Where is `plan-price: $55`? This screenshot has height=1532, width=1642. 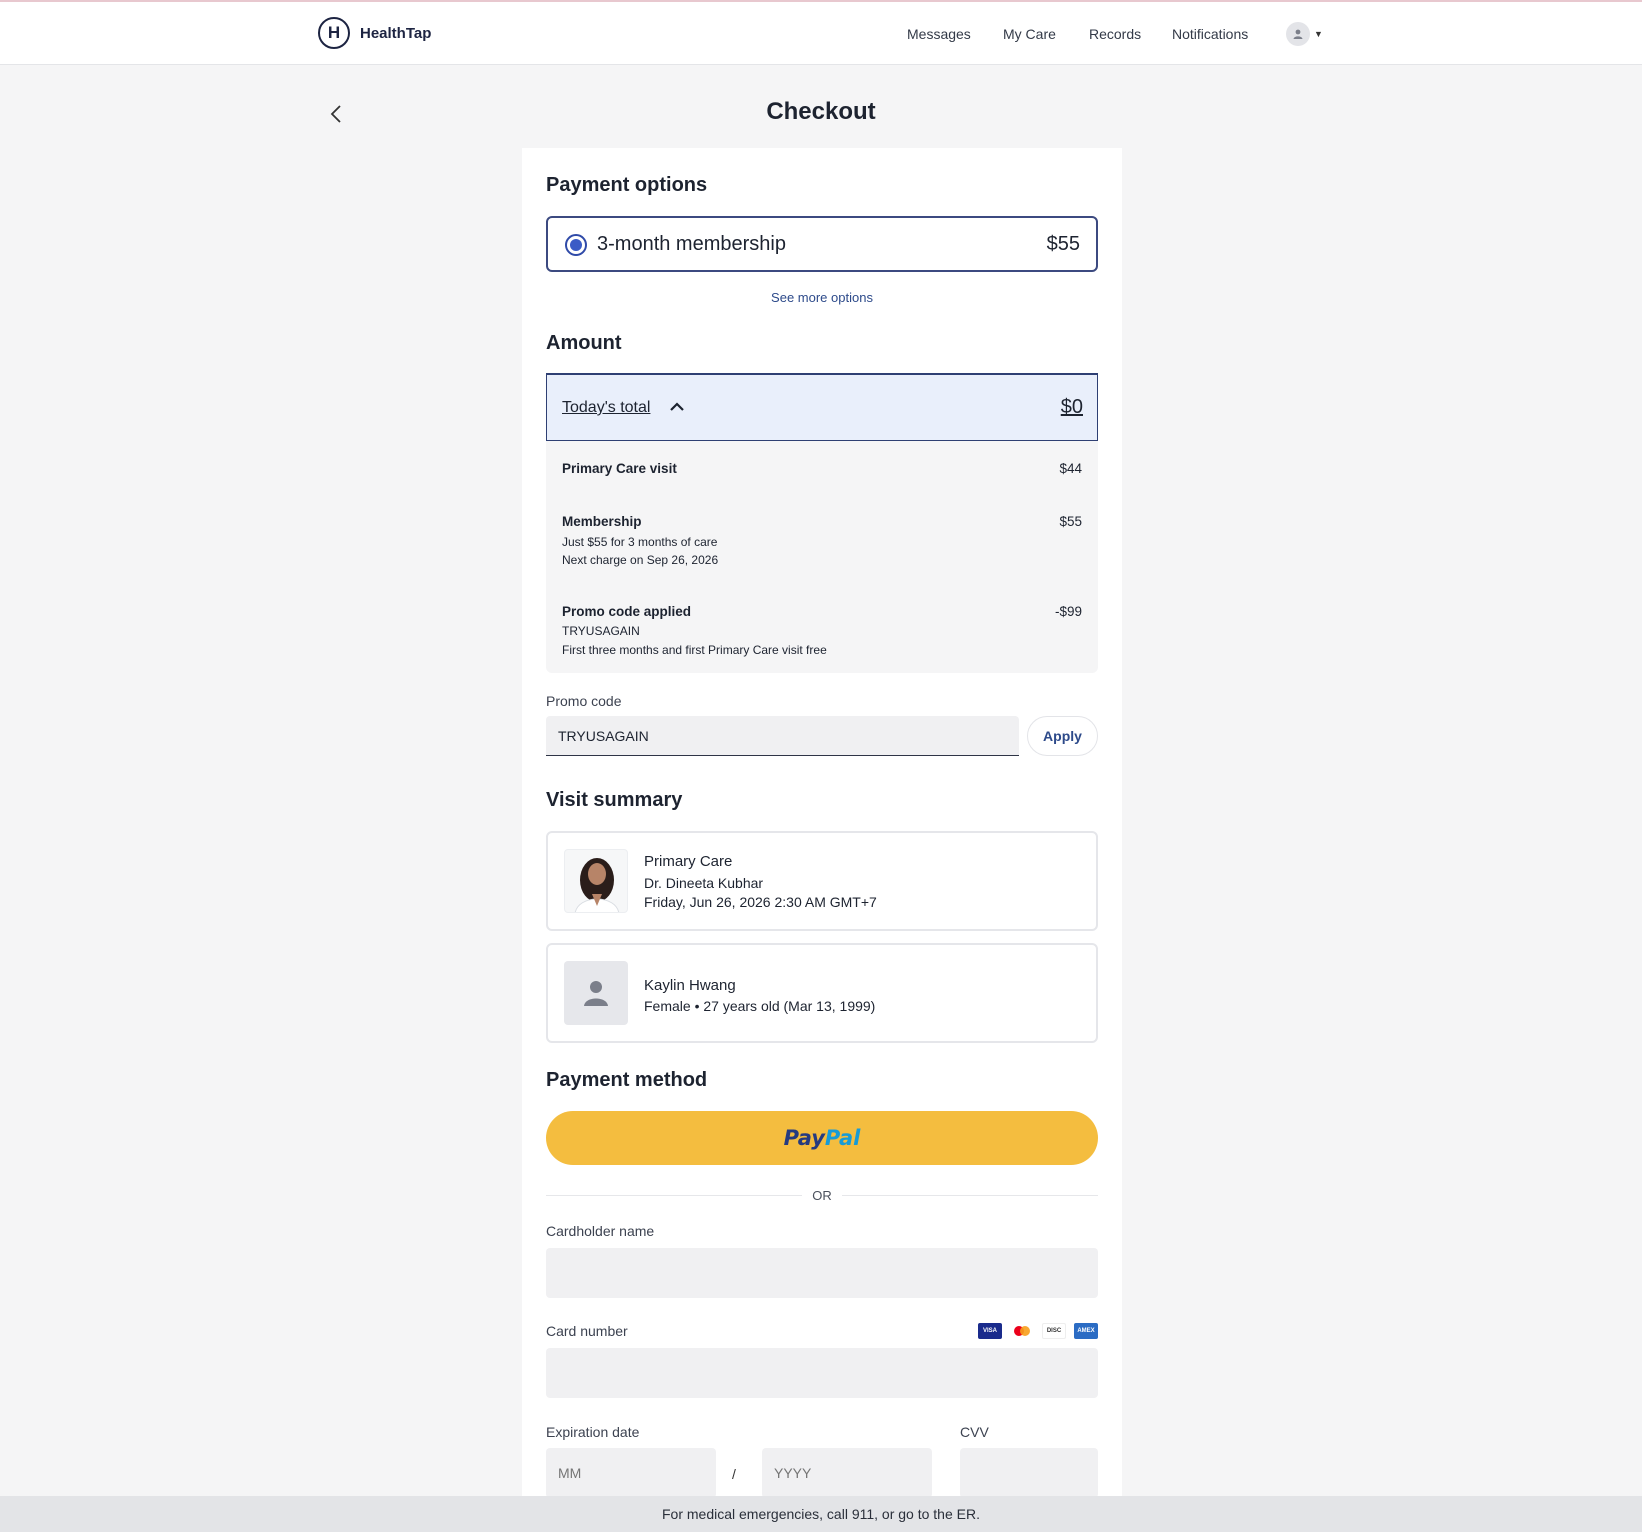 plan-price: $55 is located at coordinates (1063, 244).